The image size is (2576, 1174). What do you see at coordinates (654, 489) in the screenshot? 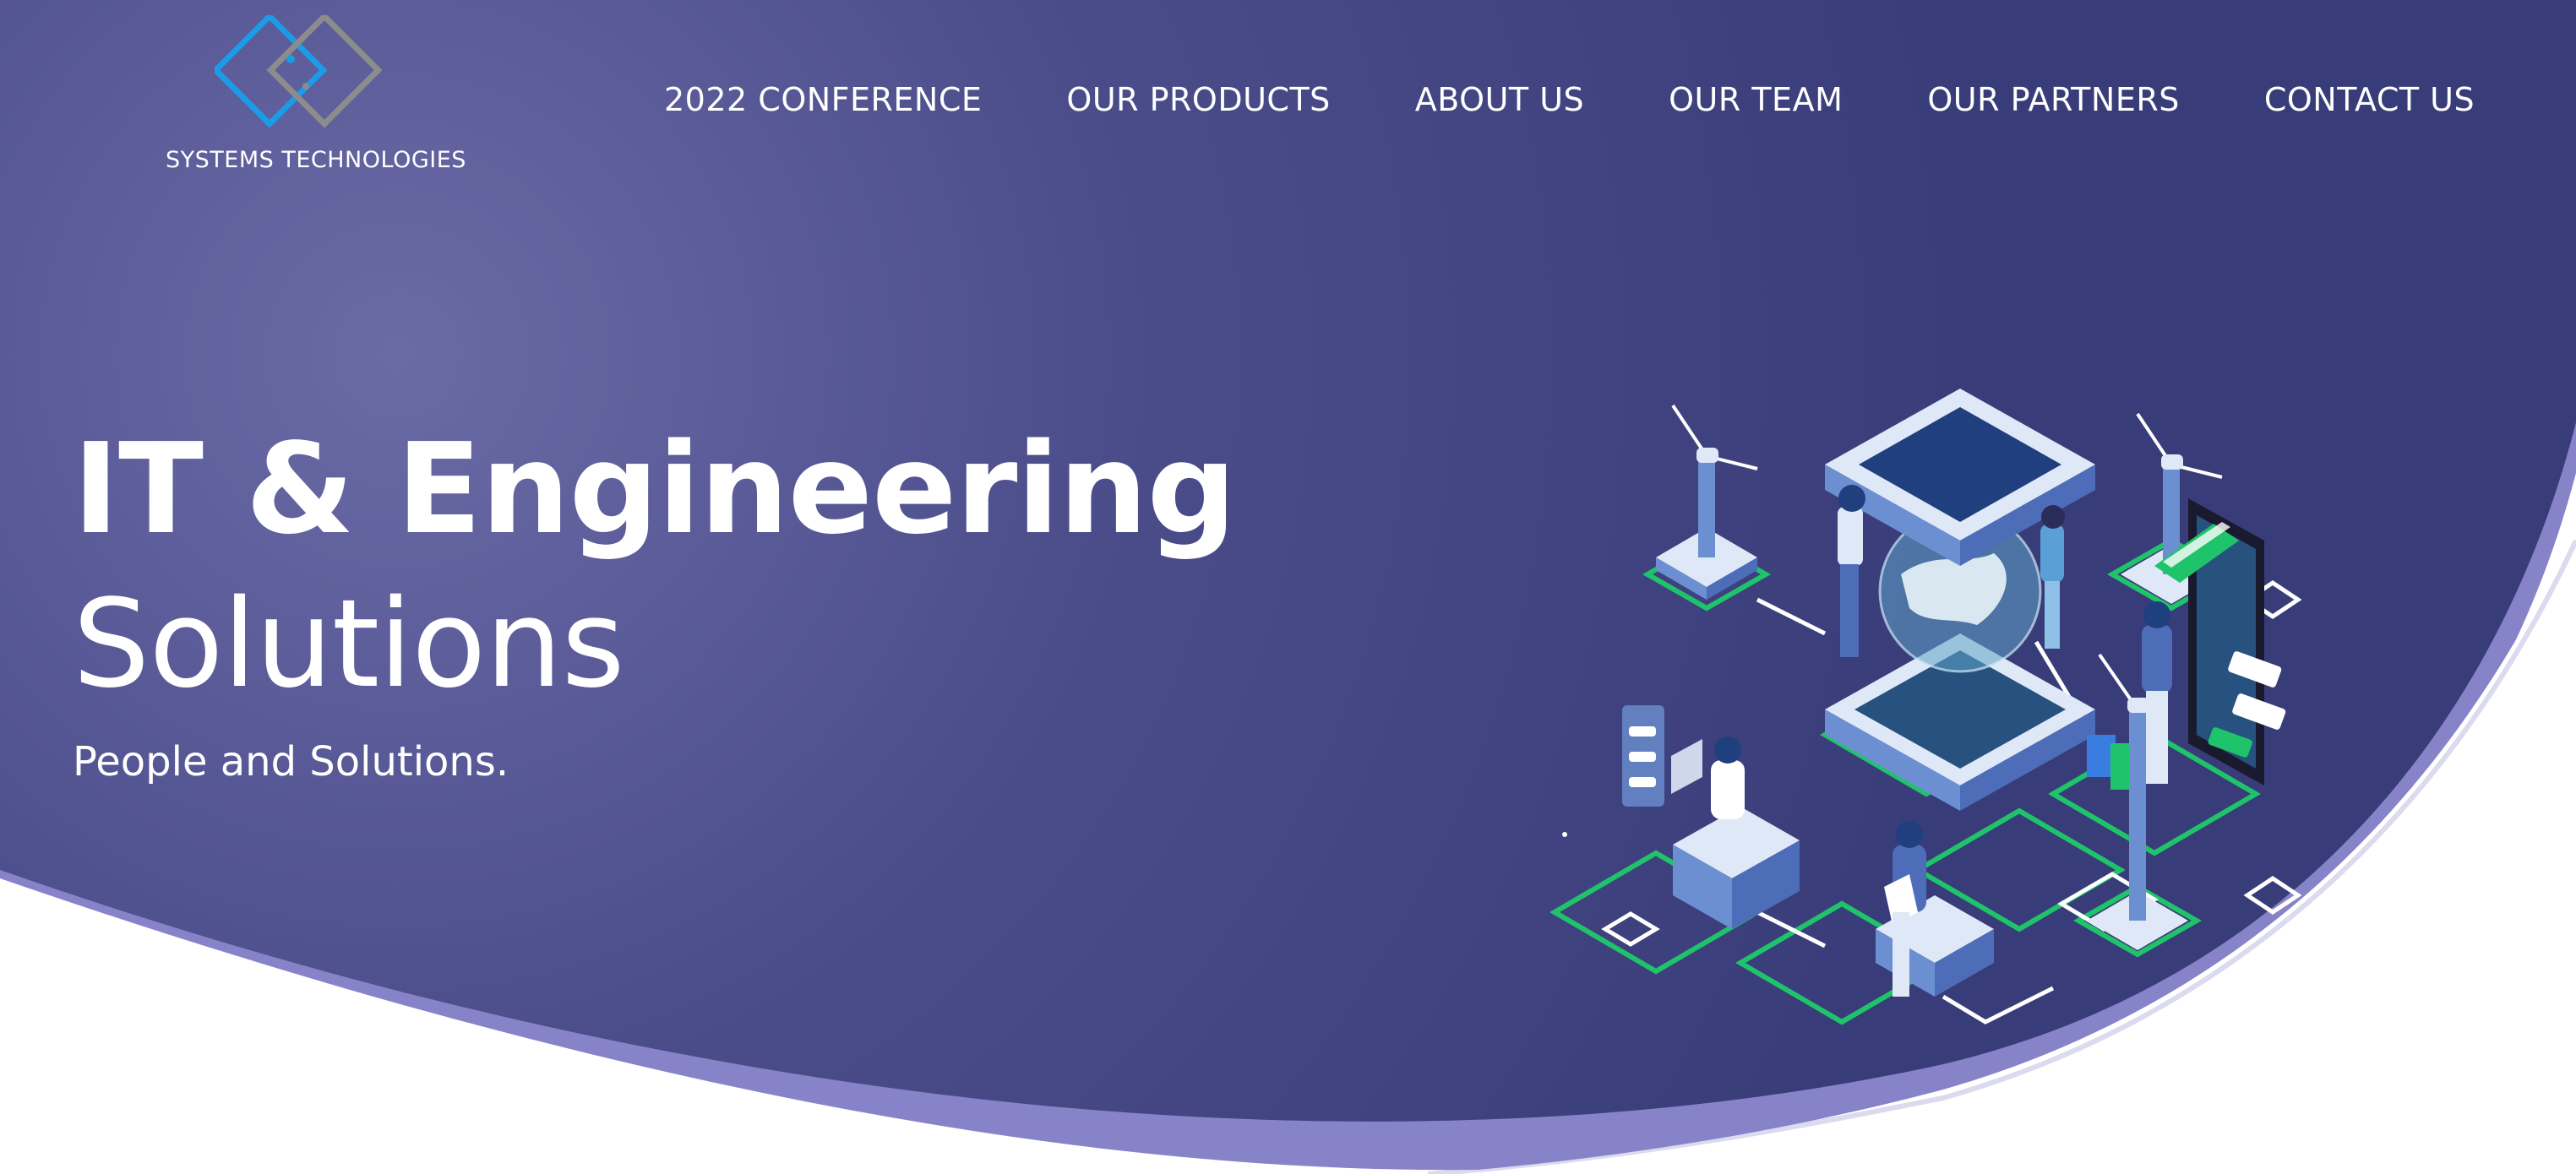
I see `hero-title-line-1: IT & Engineering` at bounding box center [654, 489].